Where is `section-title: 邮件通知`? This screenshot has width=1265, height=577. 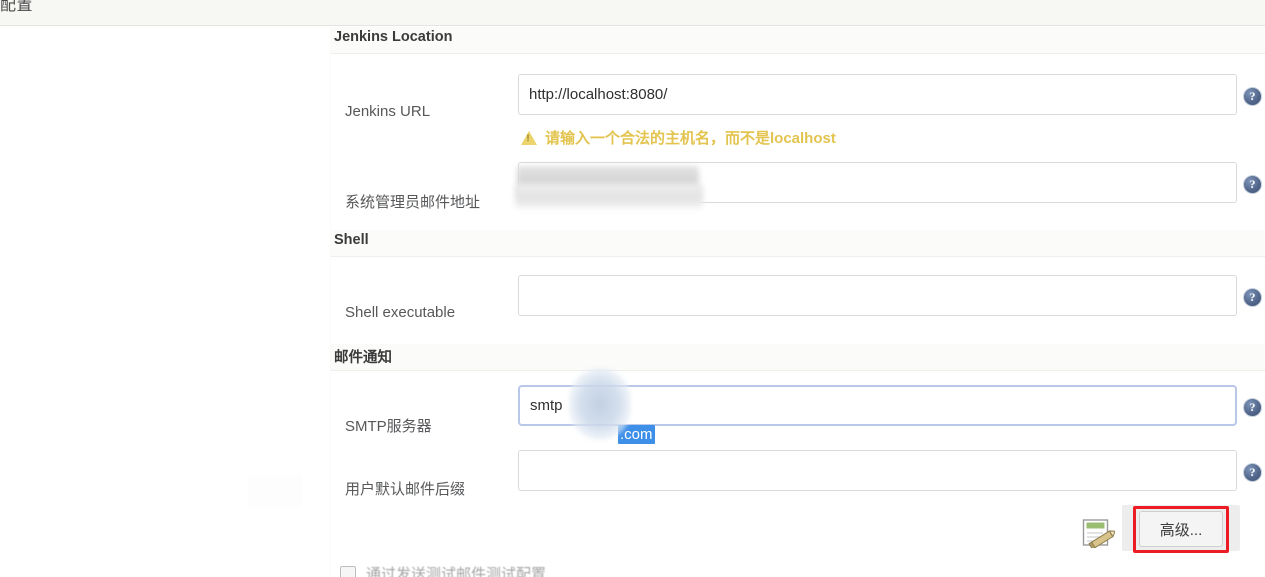 section-title: 邮件通知 is located at coordinates (363, 358).